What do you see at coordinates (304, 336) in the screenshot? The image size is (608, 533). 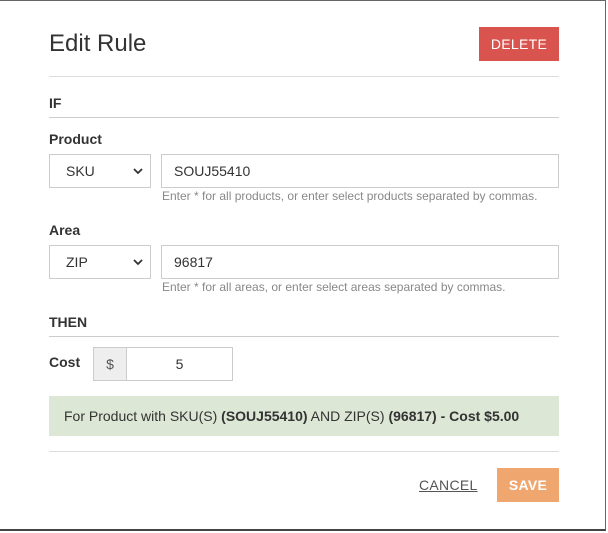 I see `then-divider` at bounding box center [304, 336].